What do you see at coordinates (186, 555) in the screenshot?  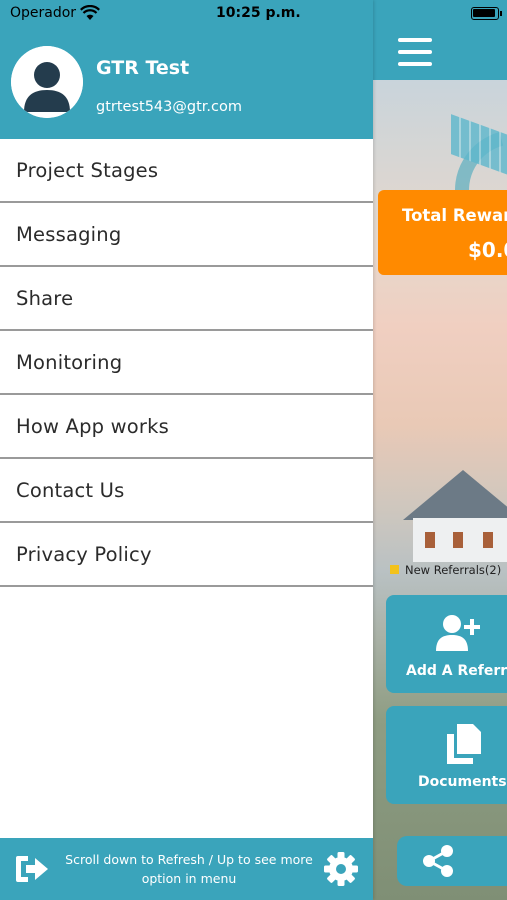 I see `menu-item-privacy-policy: Privacy Policy` at bounding box center [186, 555].